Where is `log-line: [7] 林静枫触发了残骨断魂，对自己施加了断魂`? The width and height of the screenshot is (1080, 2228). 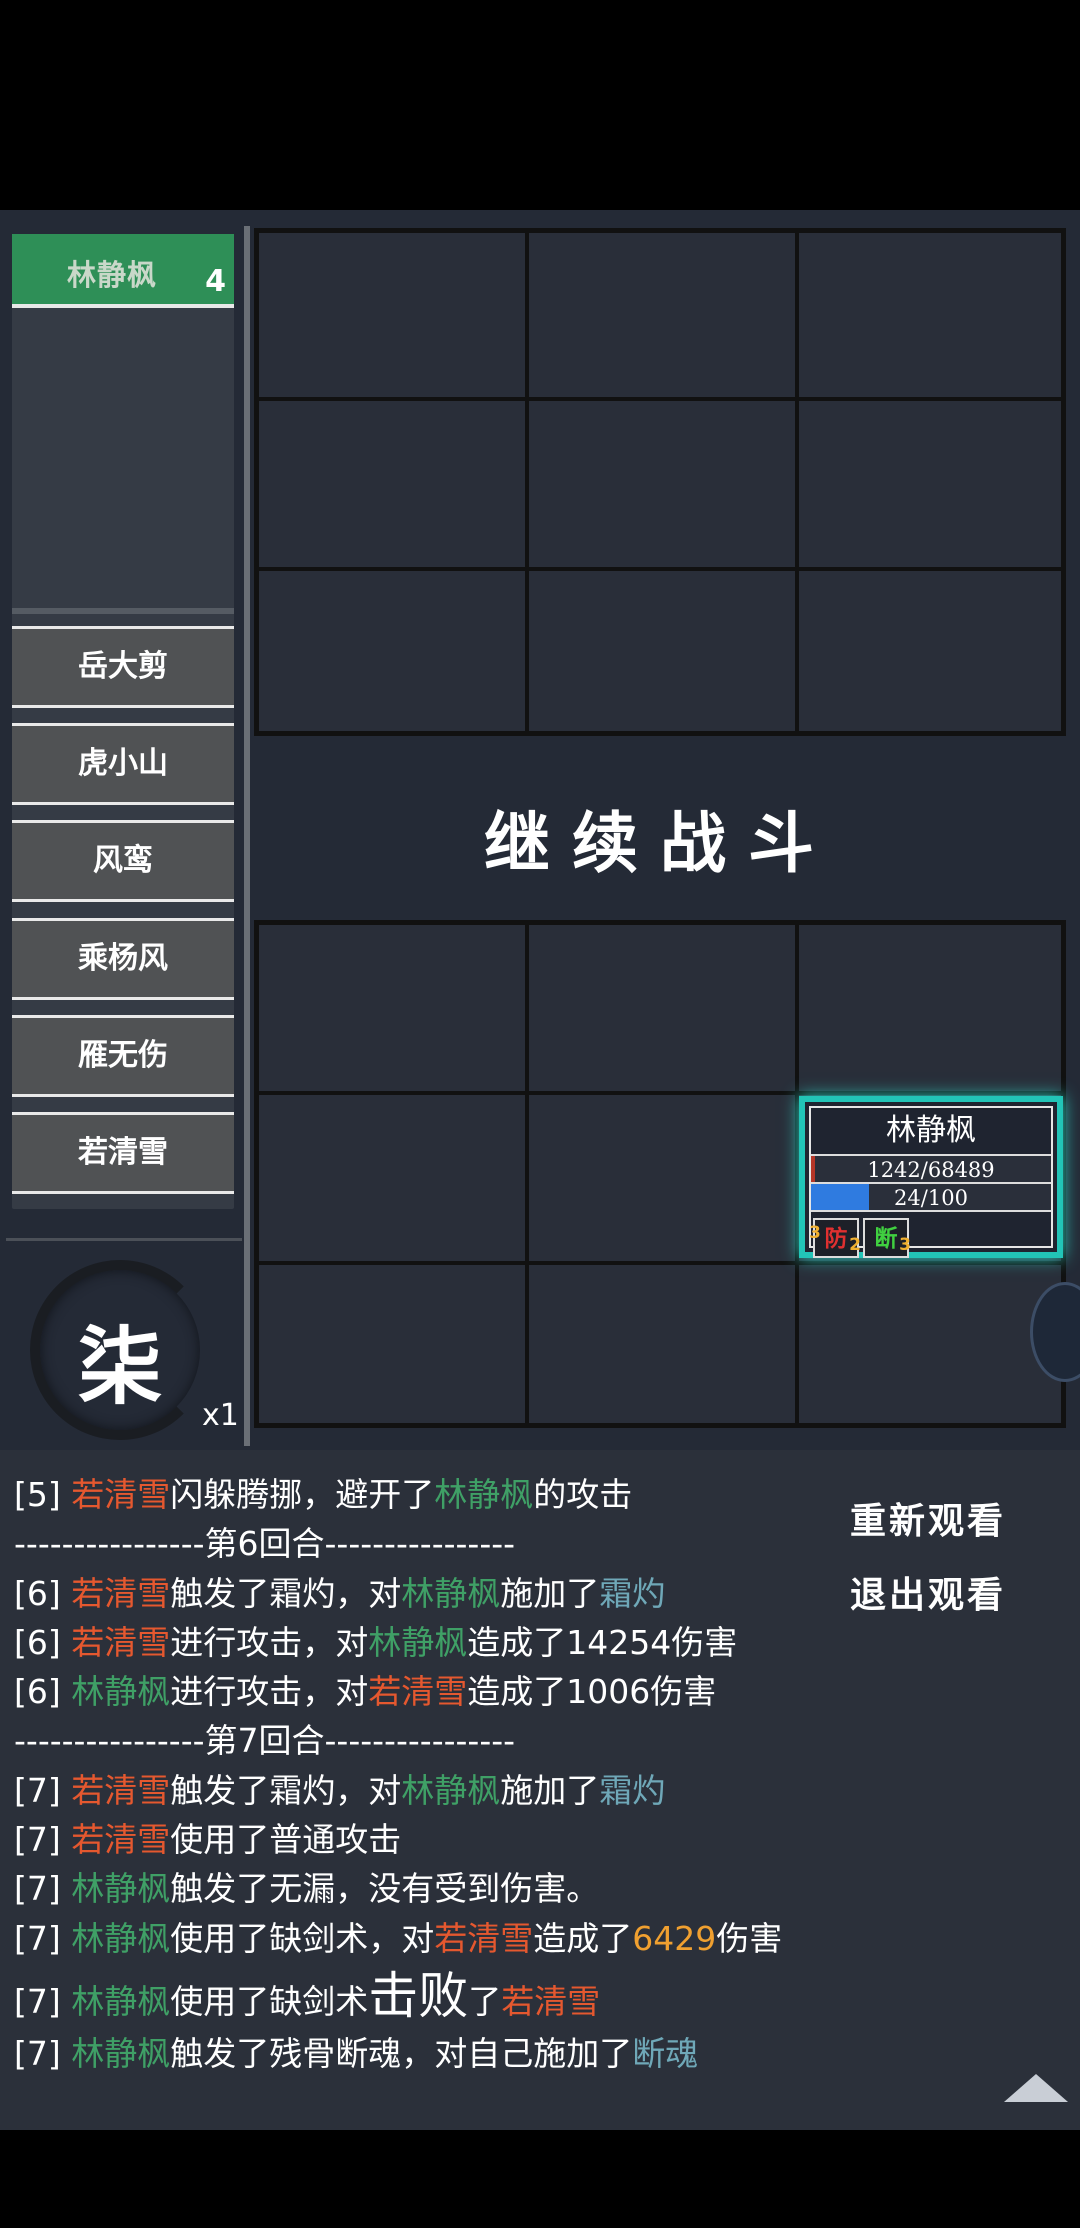
log-line: [7] 林静枫触发了残骨断魂，对自己施加了断魂 is located at coordinates (434, 2053).